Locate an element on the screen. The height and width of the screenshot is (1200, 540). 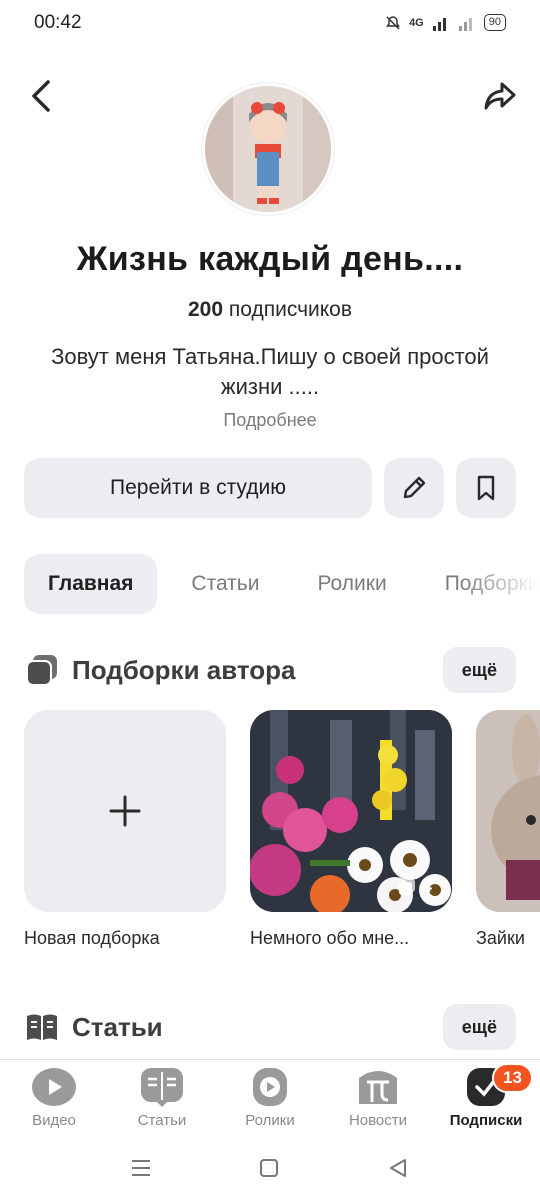
nav-item-shorts: Ролики is located at coordinates (270, 1100).